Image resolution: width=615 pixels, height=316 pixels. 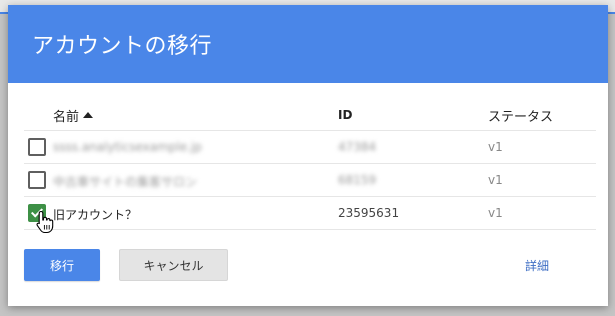 I want to click on account-id: 68159, so click(x=357, y=180).